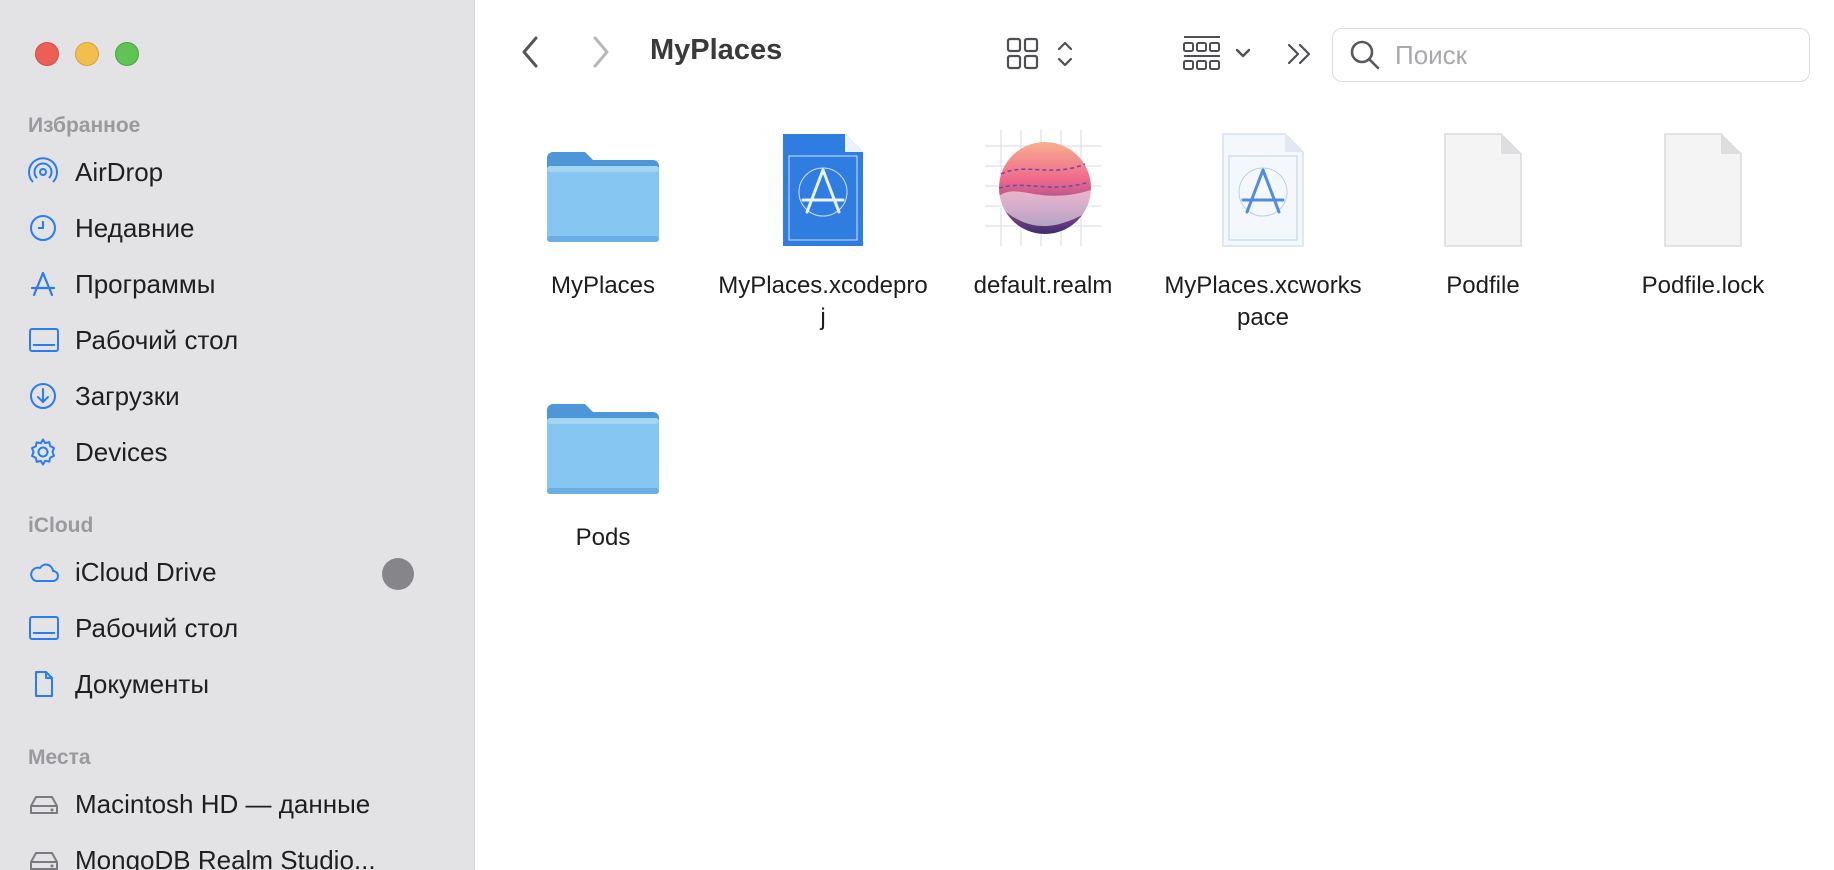 The width and height of the screenshot is (1834, 870). What do you see at coordinates (119, 171) in the screenshot?
I see `sidebar-item-label: AirDrop` at bounding box center [119, 171].